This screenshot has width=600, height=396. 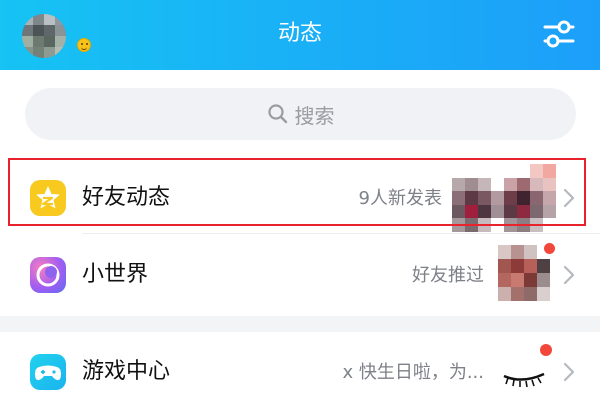 What do you see at coordinates (48, 198) in the screenshot?
I see `qzone-star-icon` at bounding box center [48, 198].